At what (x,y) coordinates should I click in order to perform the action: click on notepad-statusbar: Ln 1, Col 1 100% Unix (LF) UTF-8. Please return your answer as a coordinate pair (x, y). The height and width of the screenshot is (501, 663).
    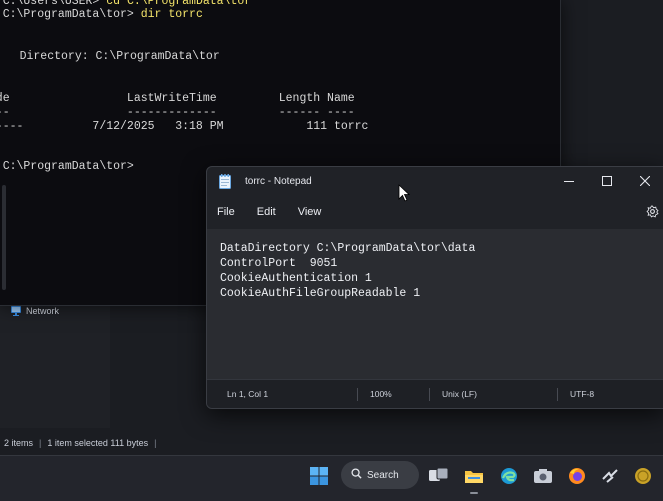
    Looking at the image, I should click on (435, 393).